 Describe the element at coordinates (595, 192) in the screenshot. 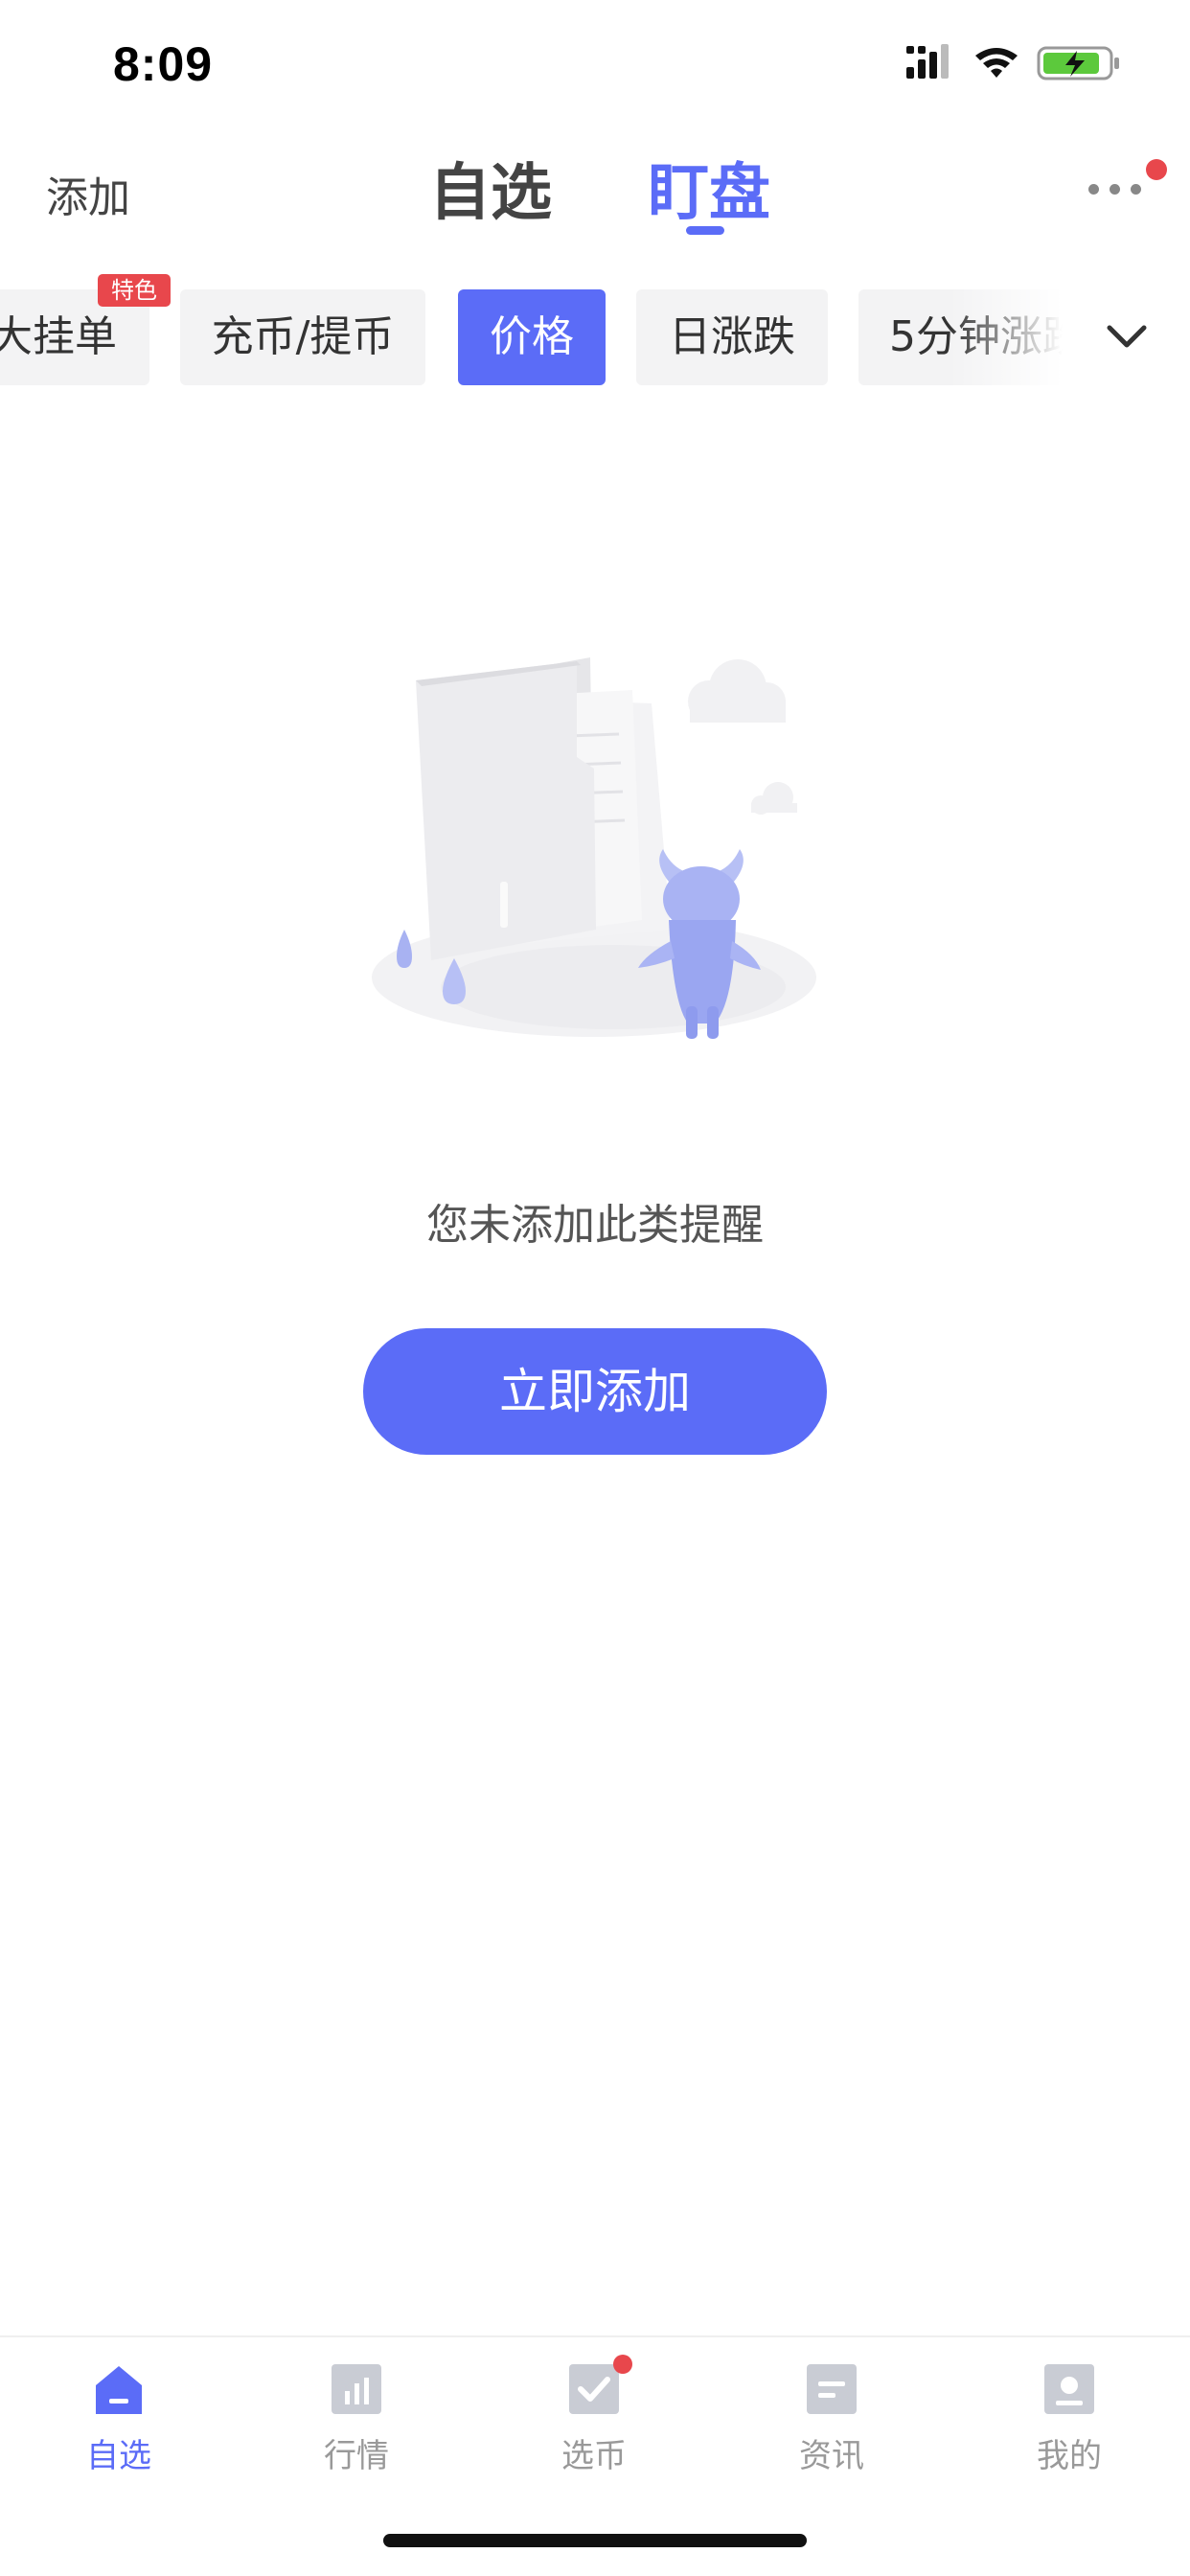

I see `header: 添加 自选 盯盘` at that location.